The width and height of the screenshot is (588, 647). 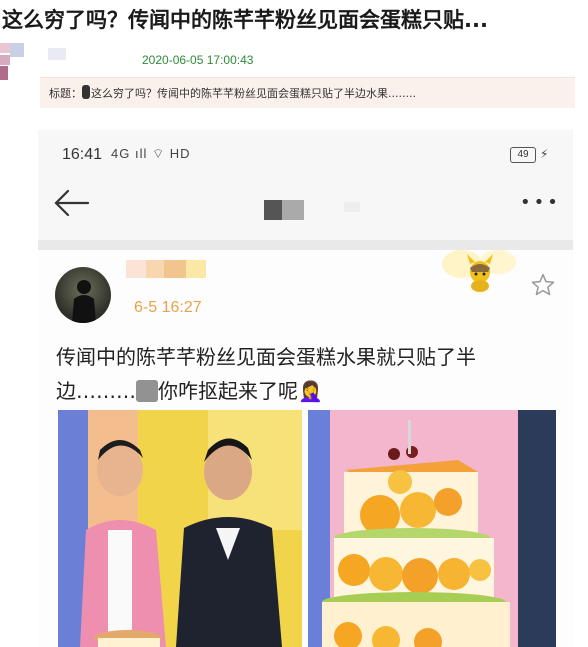 What do you see at coordinates (544, 154) in the screenshot?
I see `charging-icon: ⚡` at bounding box center [544, 154].